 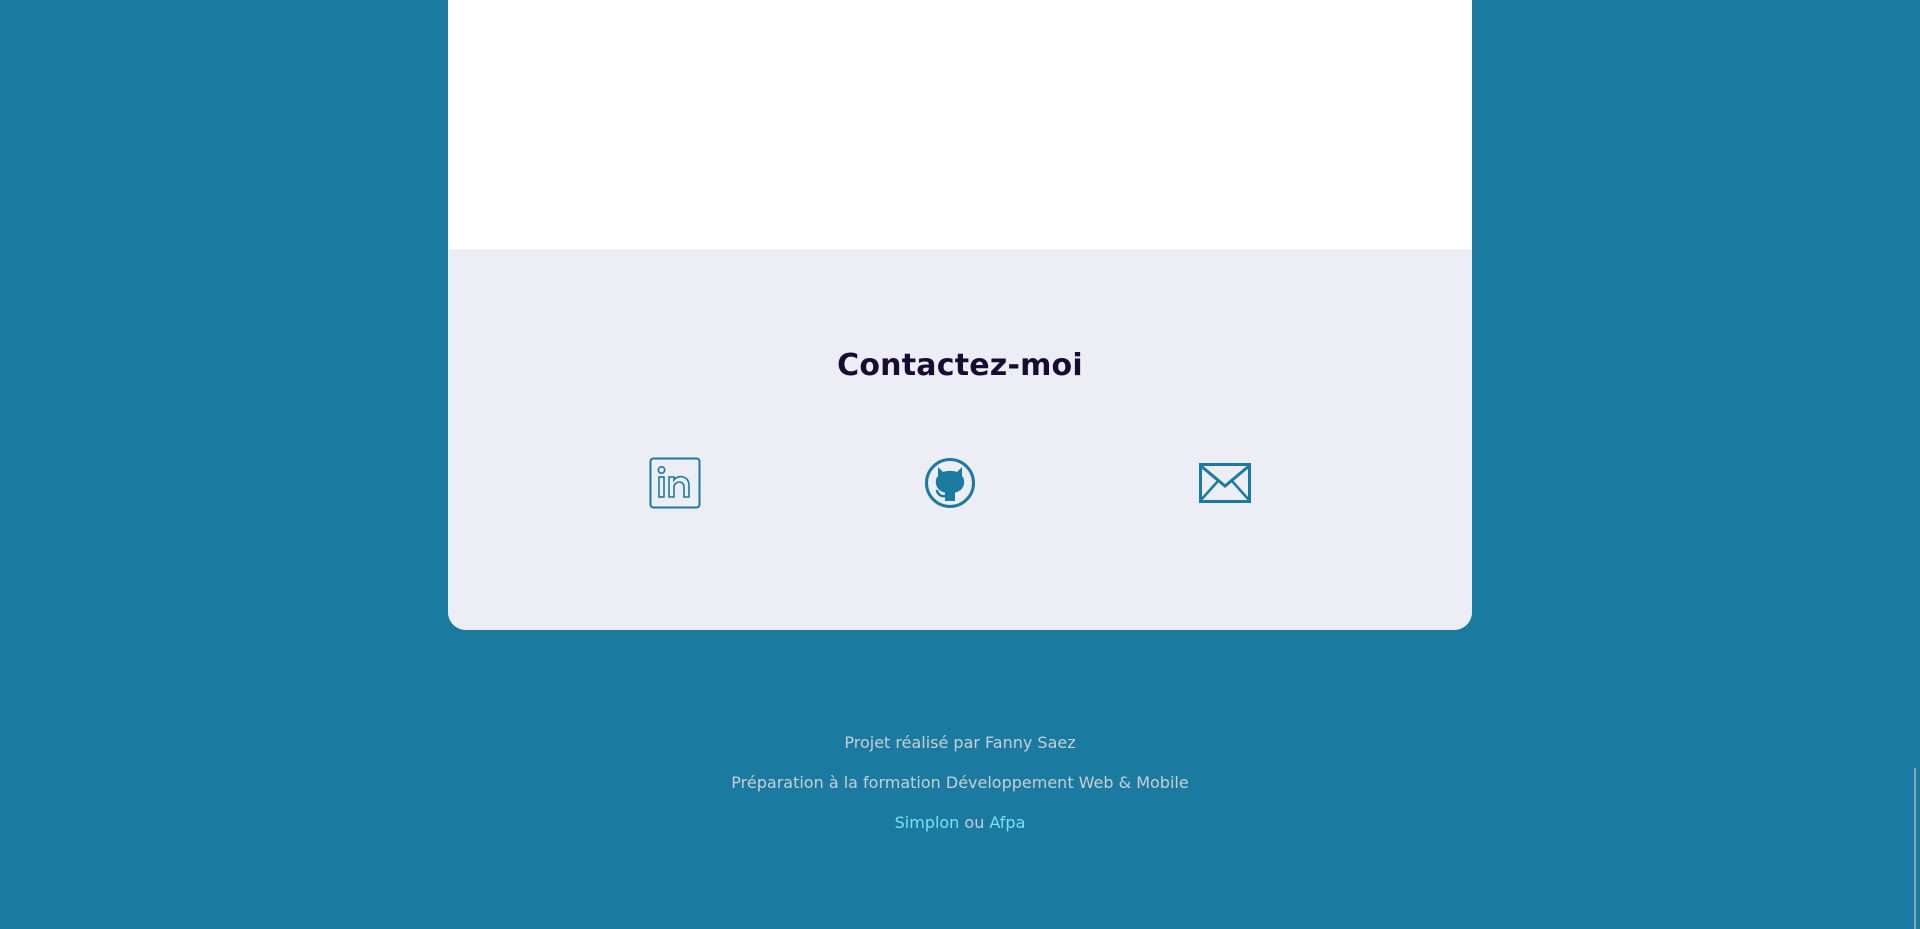 I want to click on scrollbar-thumb, so click(x=1915, y=848).